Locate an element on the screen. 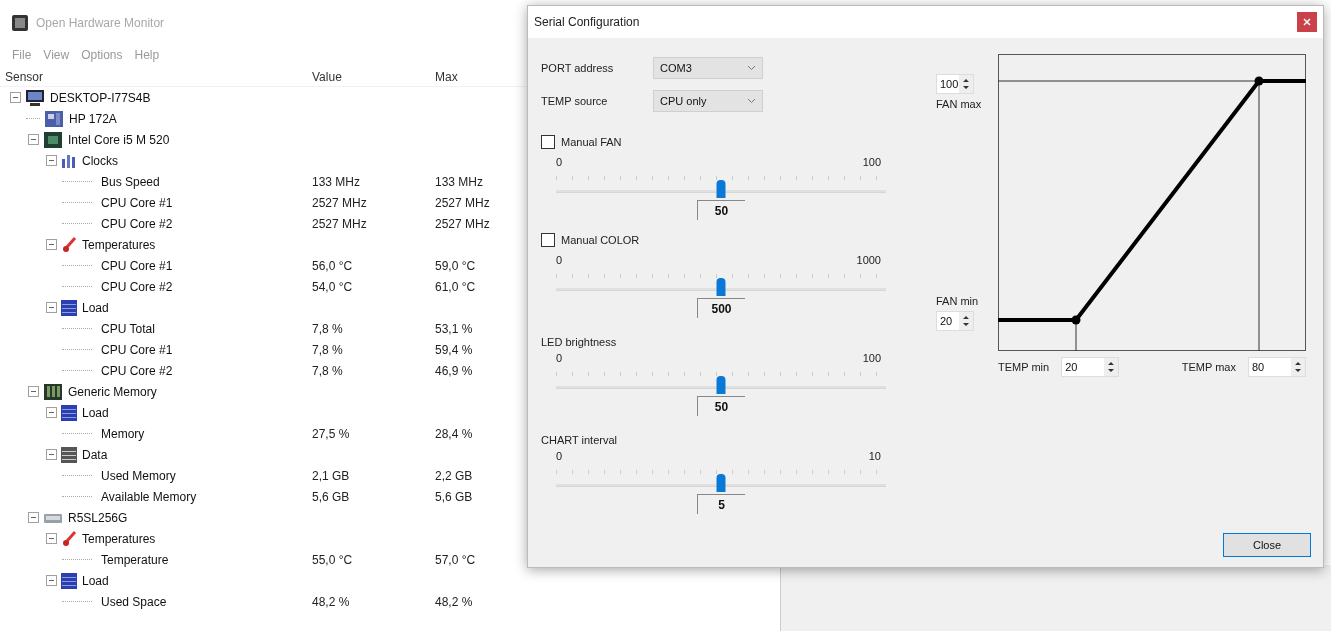  max-cell-text: 59,0 °C is located at coordinates (455, 265).